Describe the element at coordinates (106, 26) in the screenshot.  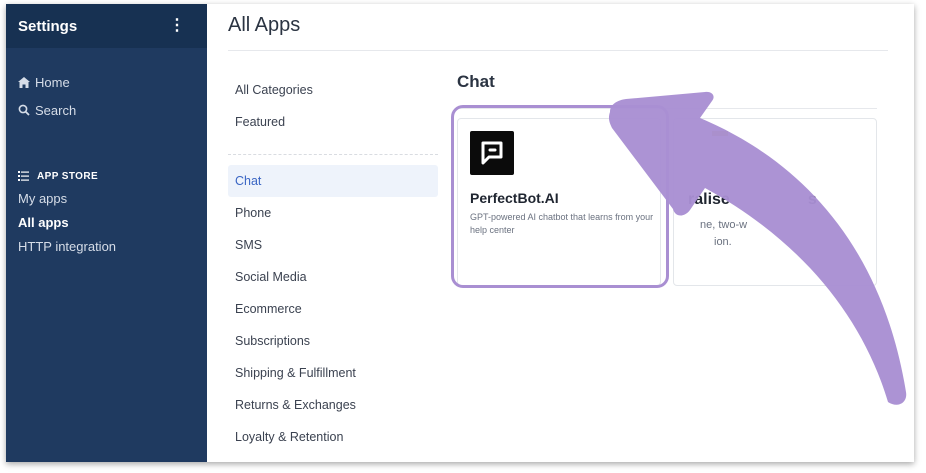
I see `sidebar-header: Settings ⋮` at that location.